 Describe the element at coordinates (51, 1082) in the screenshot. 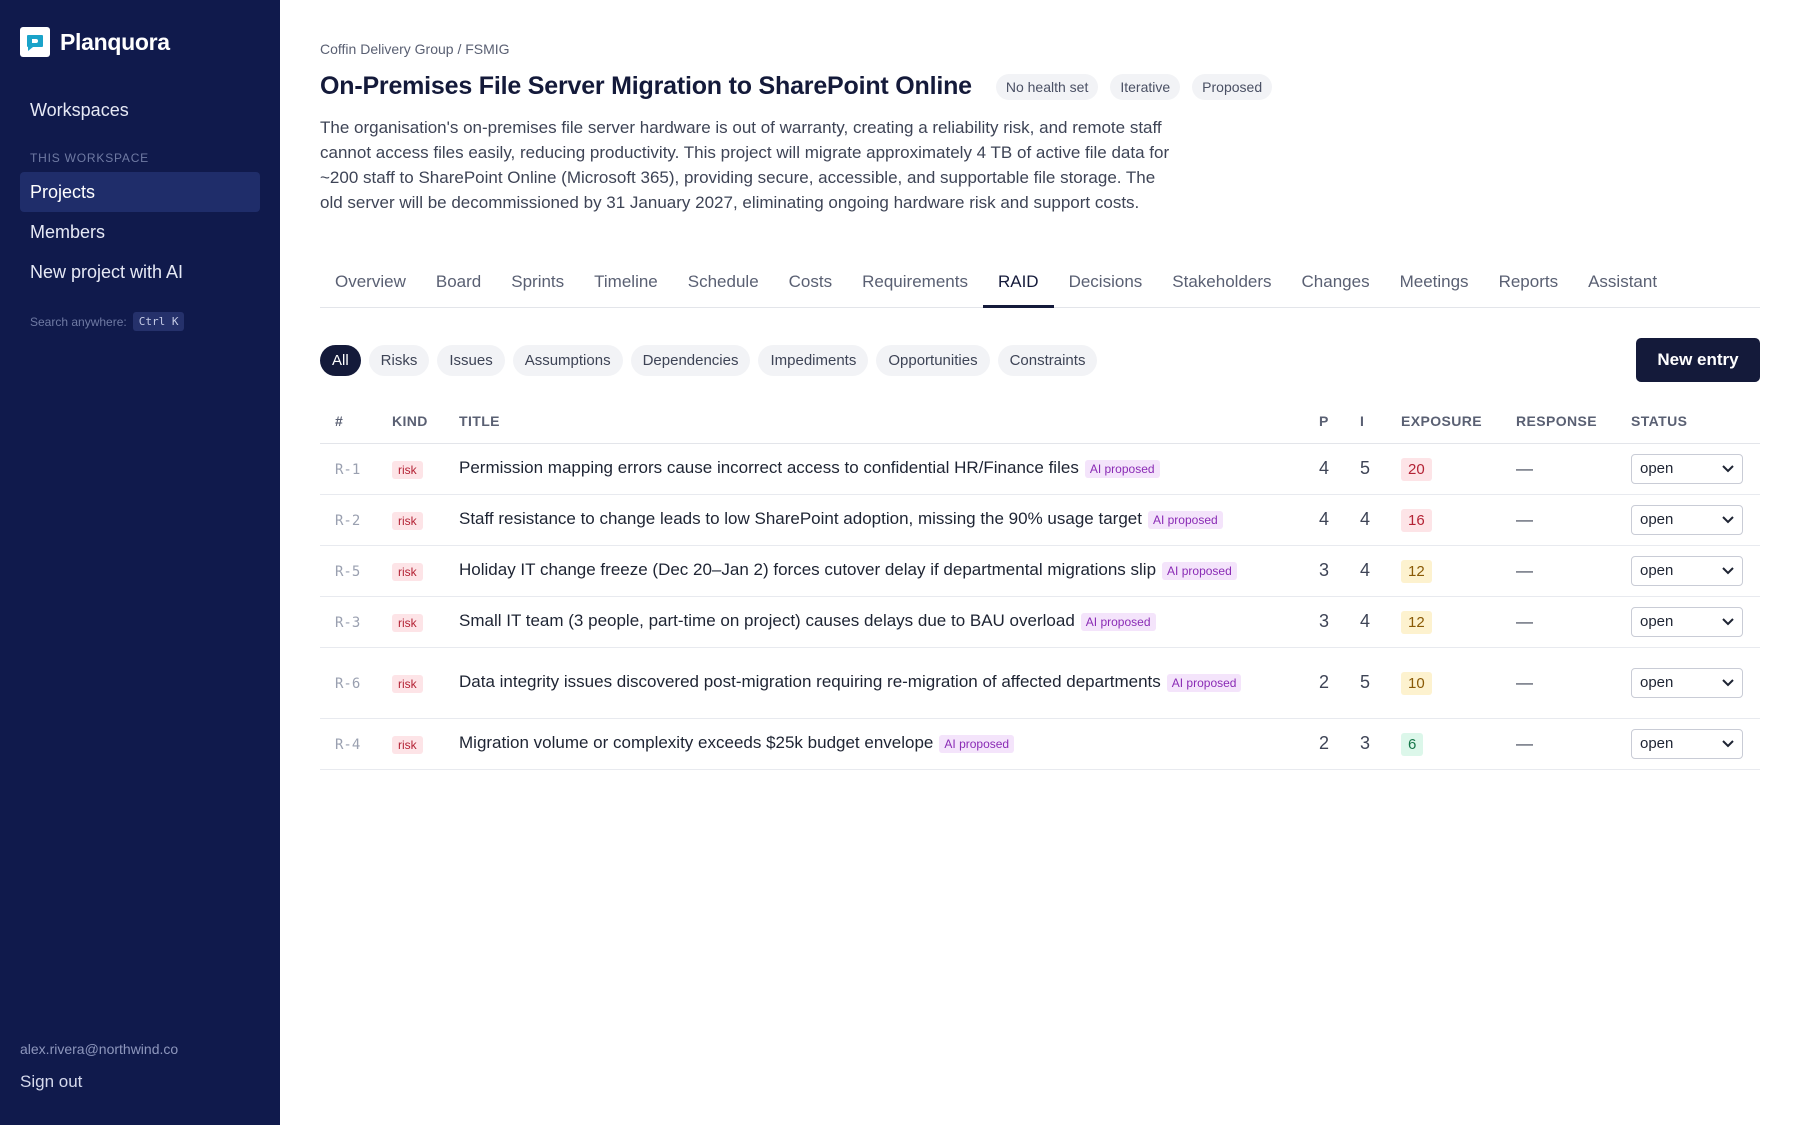

I see `sign-out-link: Sign out` at that location.